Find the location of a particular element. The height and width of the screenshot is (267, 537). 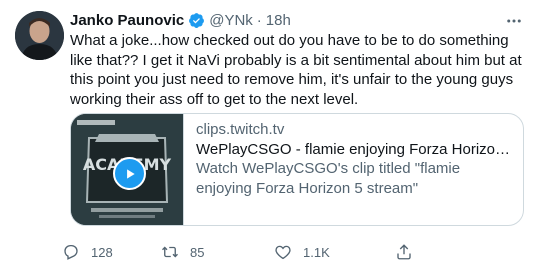

more-options-icon is located at coordinates (514, 21).